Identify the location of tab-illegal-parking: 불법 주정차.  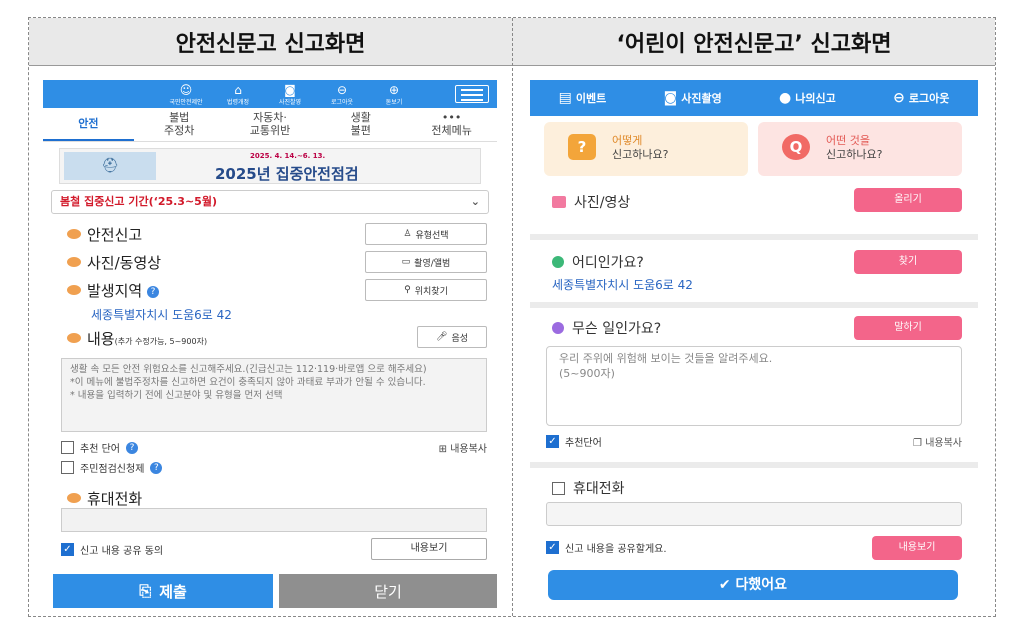
(179, 124).